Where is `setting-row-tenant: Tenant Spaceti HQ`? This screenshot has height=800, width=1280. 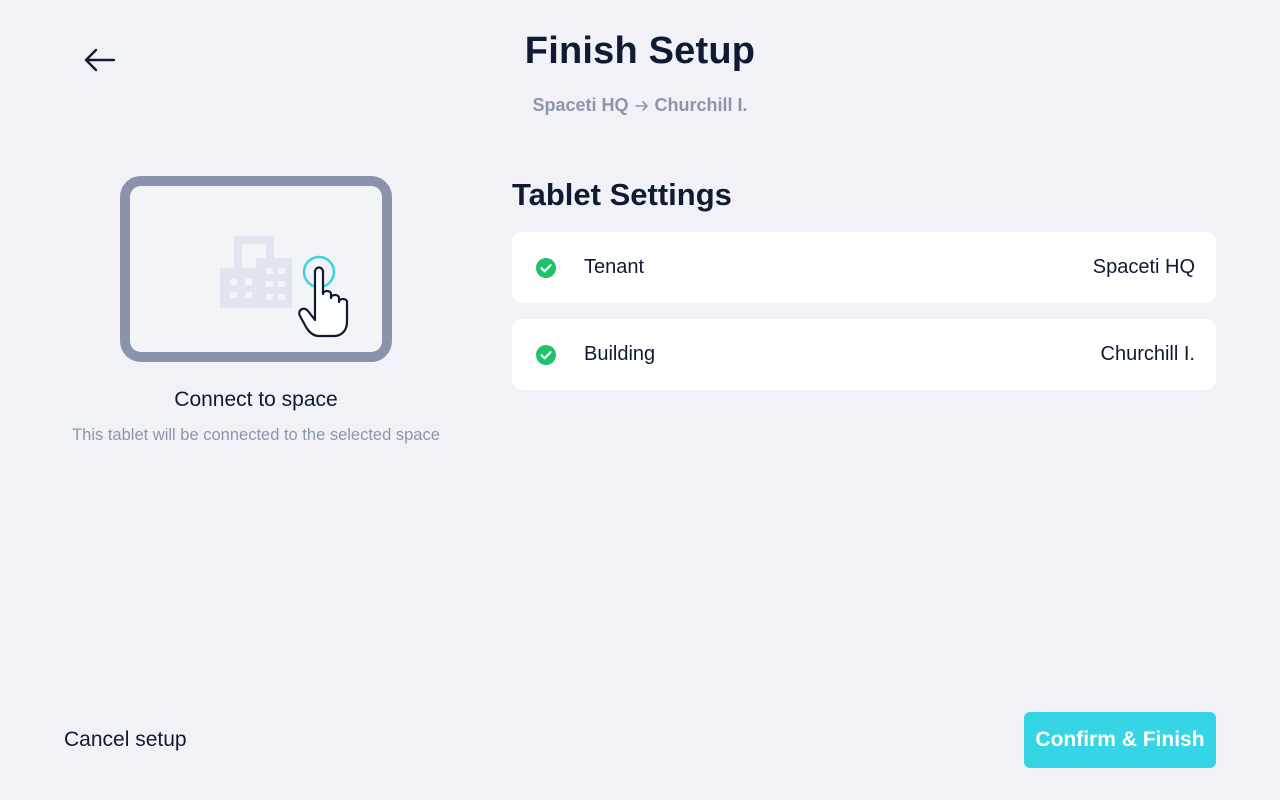
setting-row-tenant: Tenant Spaceti HQ is located at coordinates (864, 267).